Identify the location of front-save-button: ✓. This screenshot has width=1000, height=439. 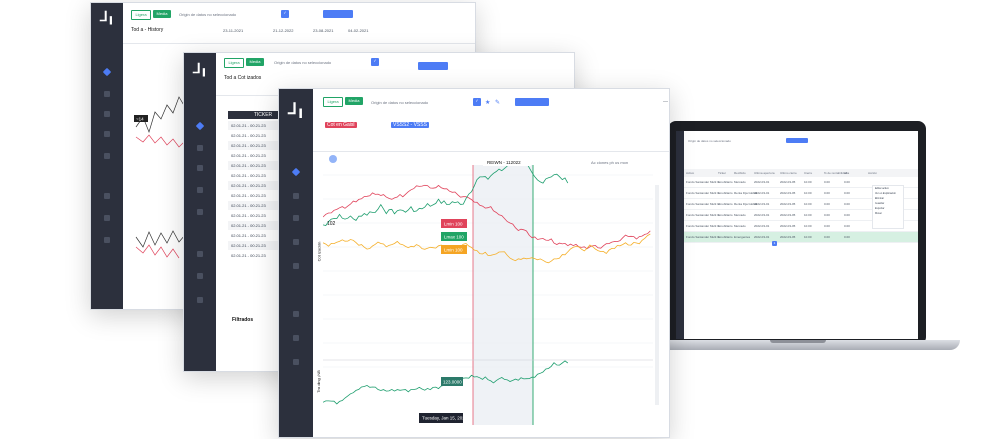
(477, 102).